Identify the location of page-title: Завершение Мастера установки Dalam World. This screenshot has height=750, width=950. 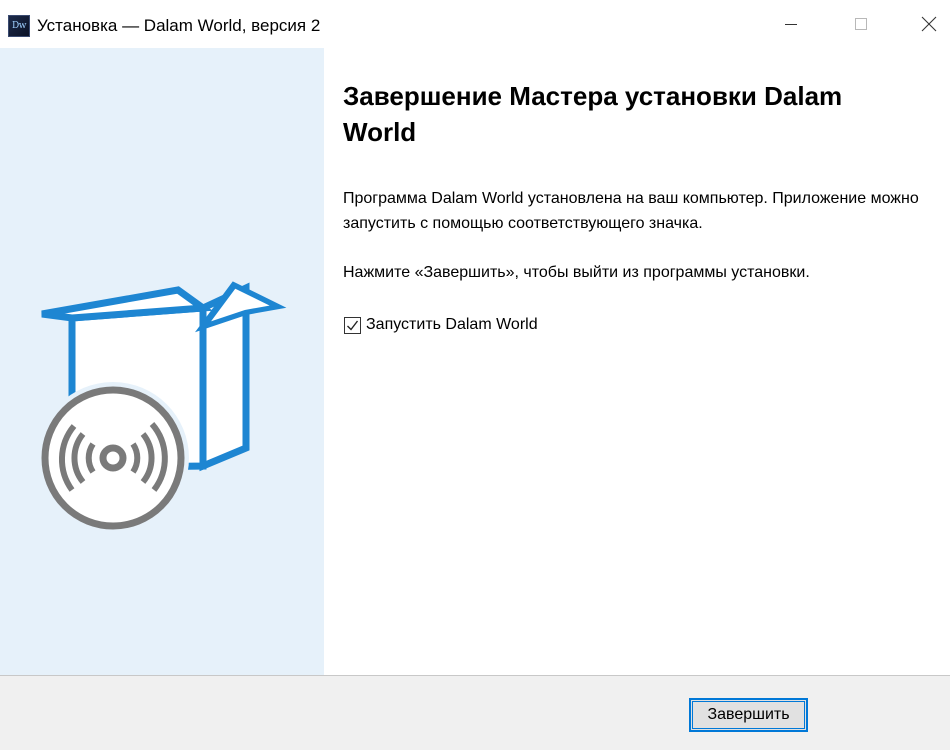
(593, 114).